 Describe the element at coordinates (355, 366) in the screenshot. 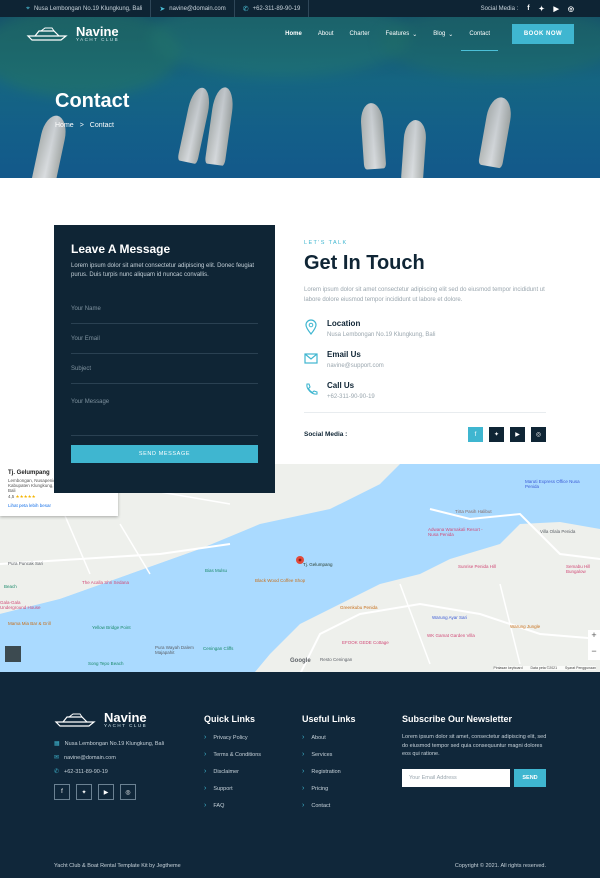

I see `email-value: navine@support.com` at that location.